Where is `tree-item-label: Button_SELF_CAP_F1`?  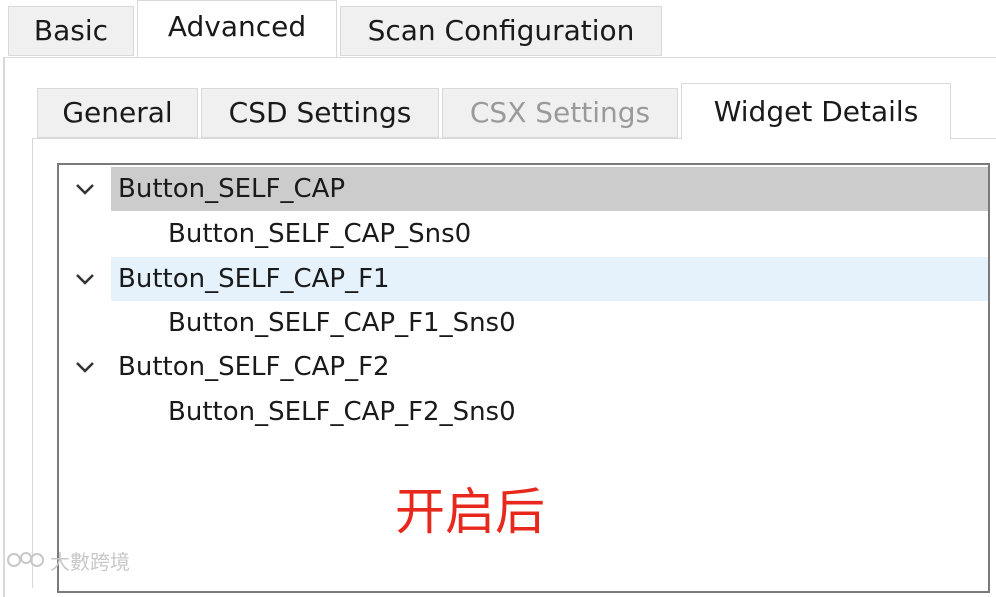 tree-item-label: Button_SELF_CAP_F1 is located at coordinates (254, 279).